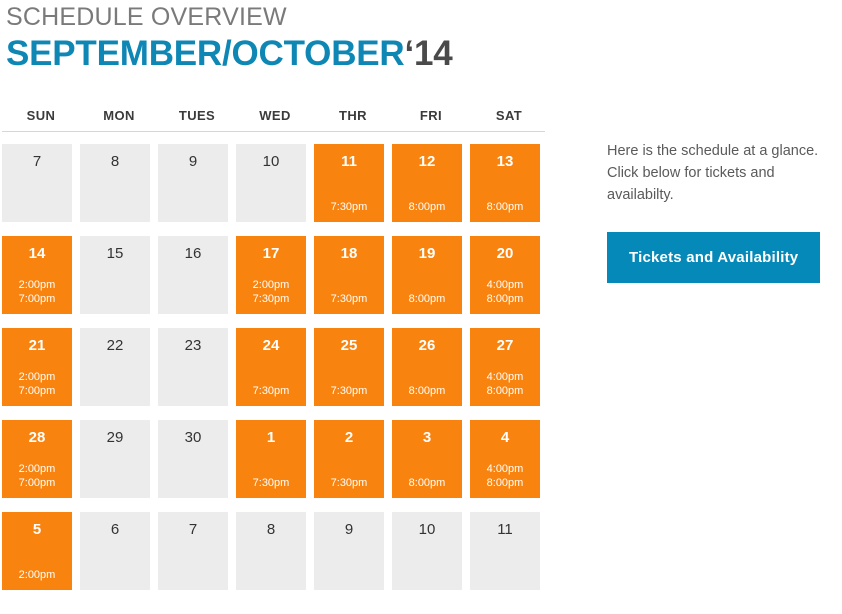  I want to click on showtime-list: 2:00pm, so click(37, 575).